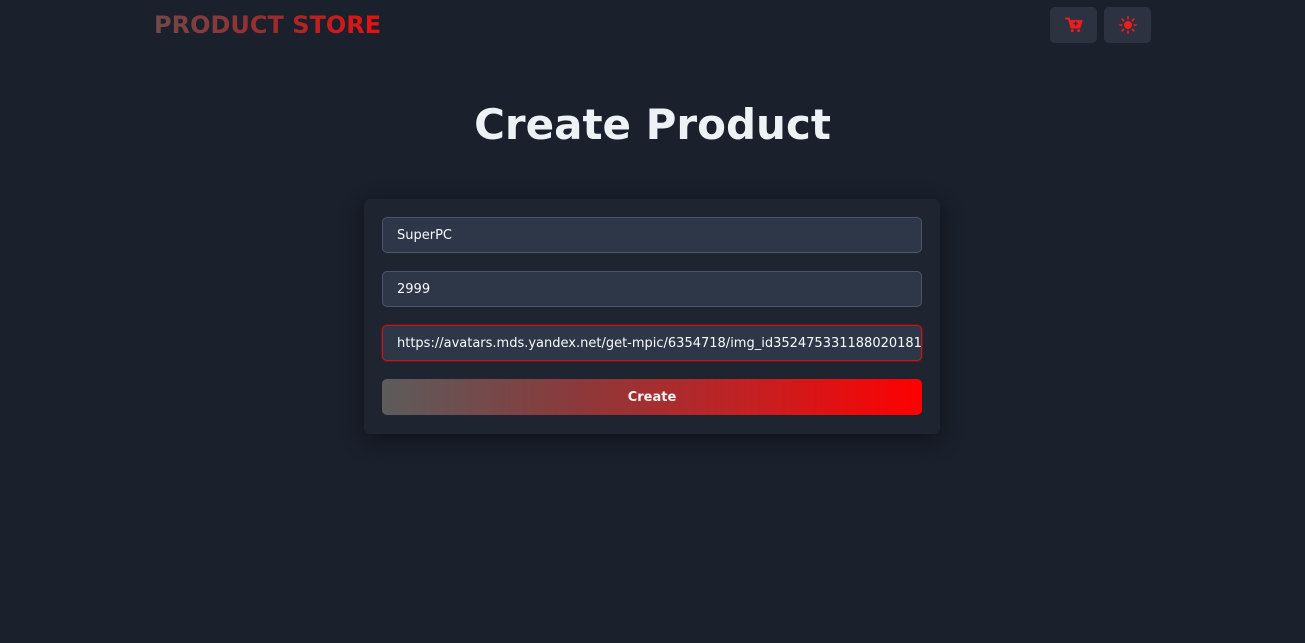  Describe the element at coordinates (652, 124) in the screenshot. I see `page-title: Create Product` at that location.